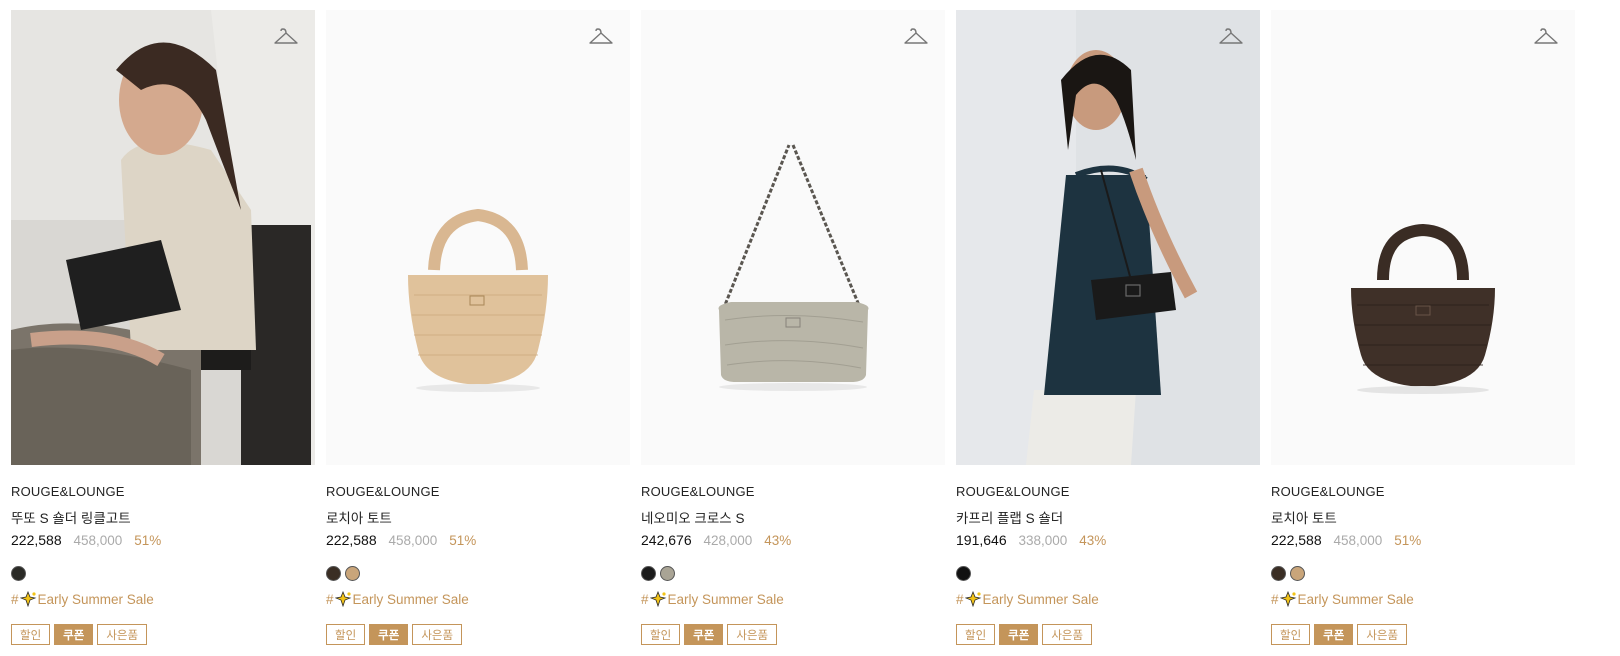  What do you see at coordinates (1108, 540) in the screenshot?
I see `price-row: 191,646 338,000 43%` at bounding box center [1108, 540].